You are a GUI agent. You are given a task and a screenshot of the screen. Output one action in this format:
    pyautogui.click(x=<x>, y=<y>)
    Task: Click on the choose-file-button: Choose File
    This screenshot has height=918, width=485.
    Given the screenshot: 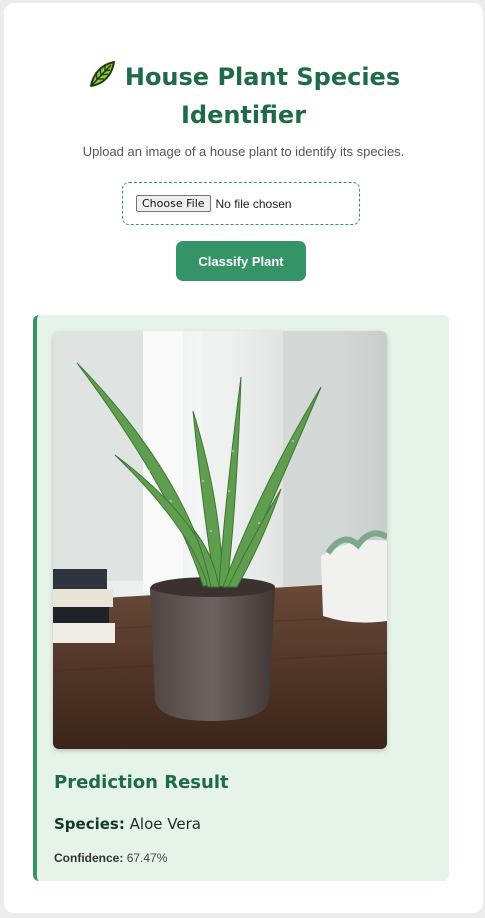 What is the action you would take?
    pyautogui.click(x=173, y=203)
    